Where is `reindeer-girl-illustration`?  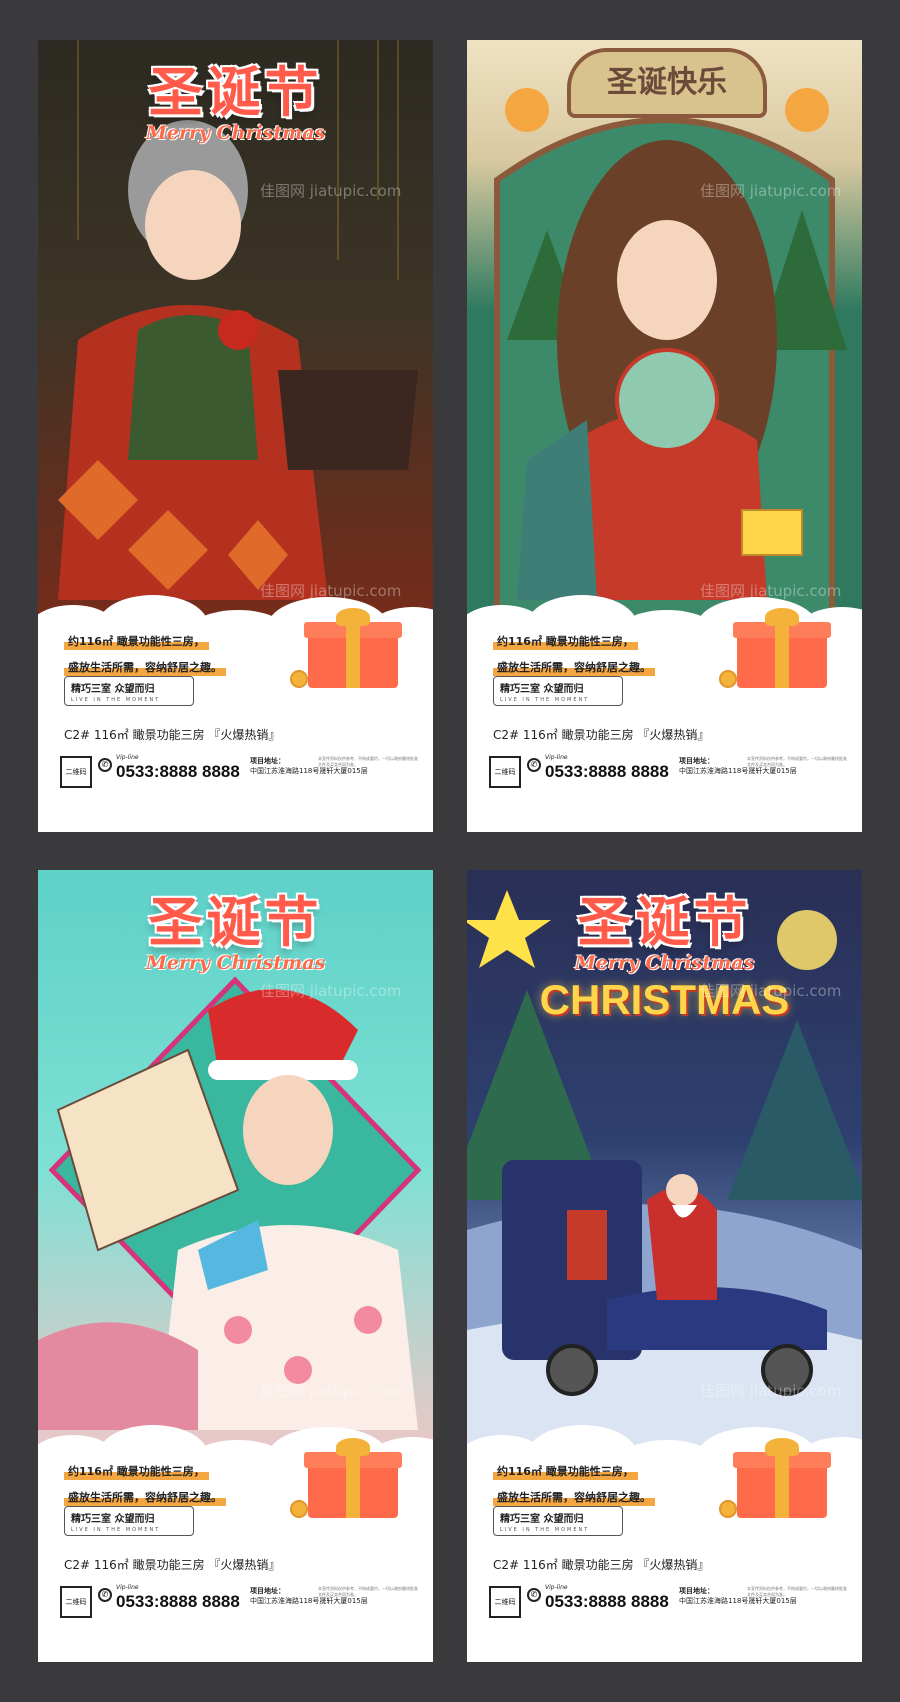
reindeer-girl-illustration is located at coordinates (670, 364).